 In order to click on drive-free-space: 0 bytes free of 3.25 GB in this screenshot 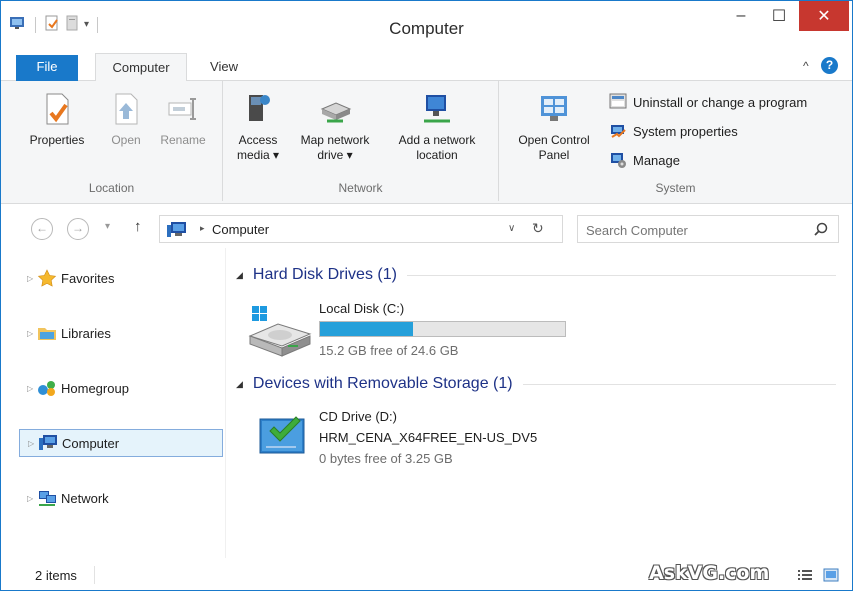, I will do `click(386, 458)`.